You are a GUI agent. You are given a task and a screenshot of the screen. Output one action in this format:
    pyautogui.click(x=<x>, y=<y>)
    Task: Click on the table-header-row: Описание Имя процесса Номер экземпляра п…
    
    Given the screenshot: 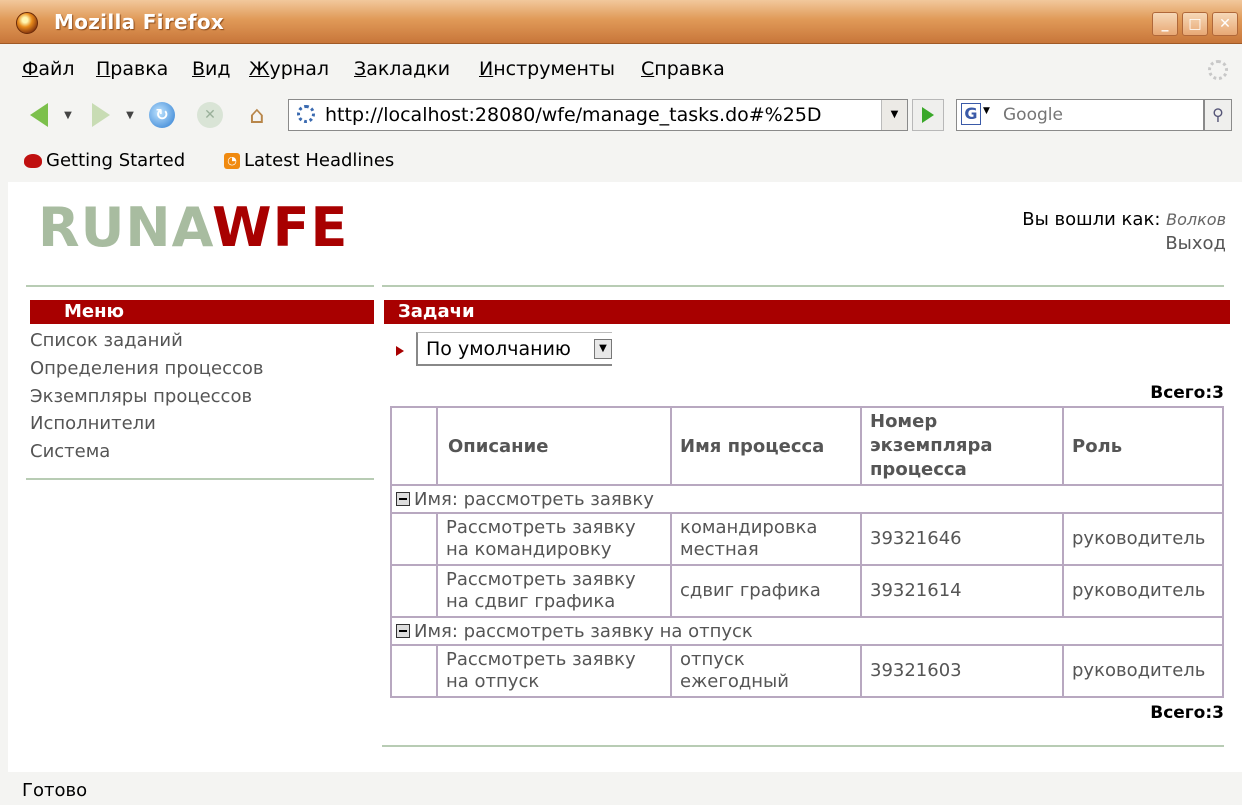 What is the action you would take?
    pyautogui.click(x=807, y=446)
    